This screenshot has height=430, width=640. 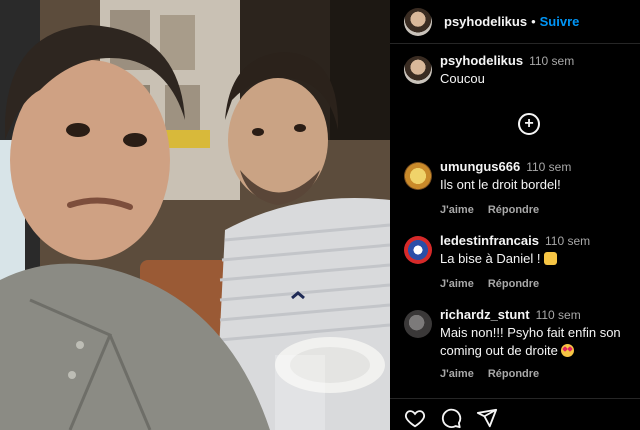 What do you see at coordinates (552, 61) in the screenshot?
I see `caption-time: 110 sem` at bounding box center [552, 61].